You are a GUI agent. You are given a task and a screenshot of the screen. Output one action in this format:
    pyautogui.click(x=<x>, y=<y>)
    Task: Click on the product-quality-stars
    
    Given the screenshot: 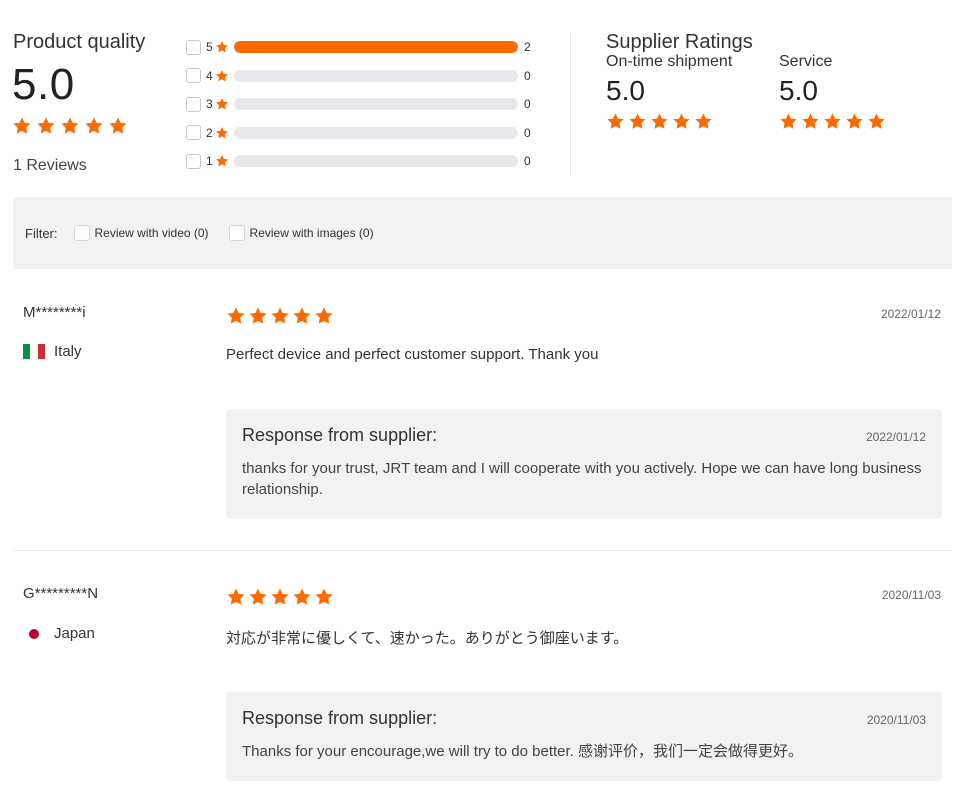 What is the action you would take?
    pyautogui.click(x=70, y=126)
    